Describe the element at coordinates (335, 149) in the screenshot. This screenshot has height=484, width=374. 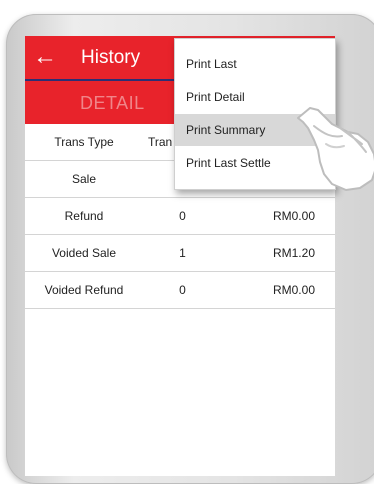
I see `pointing-hand-icon` at that location.